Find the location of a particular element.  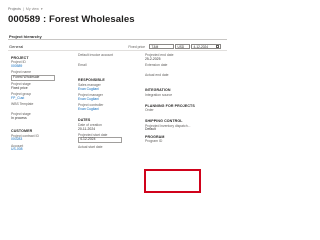

section-title: Project hierarchy is located at coordinates (25, 36).